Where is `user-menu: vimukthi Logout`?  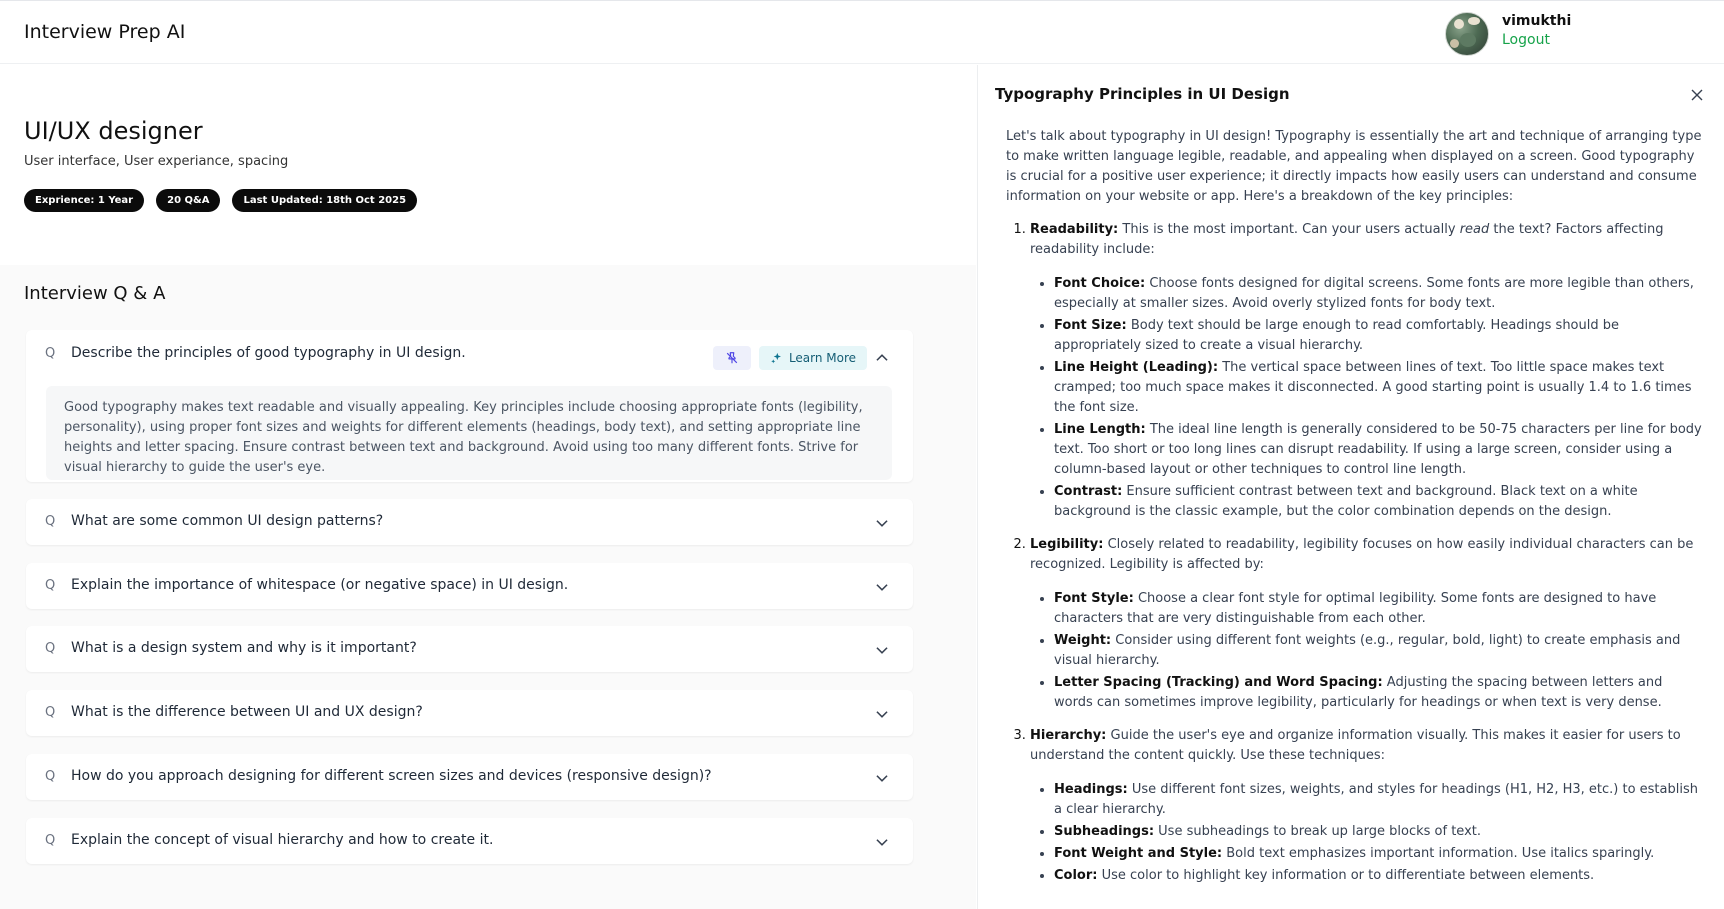
user-menu: vimukthi Logout is located at coordinates (1575, 33).